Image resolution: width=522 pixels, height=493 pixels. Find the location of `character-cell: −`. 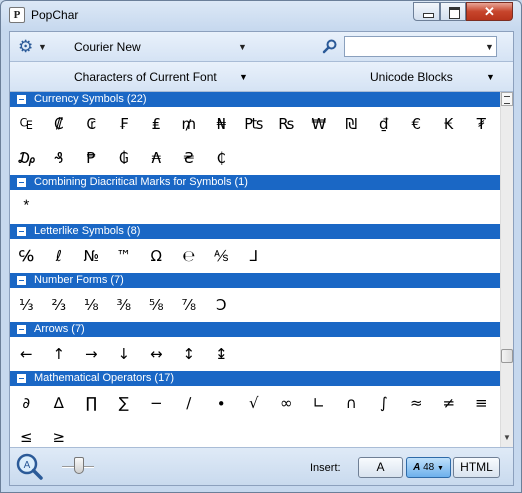

character-cell: − is located at coordinates (156, 403).